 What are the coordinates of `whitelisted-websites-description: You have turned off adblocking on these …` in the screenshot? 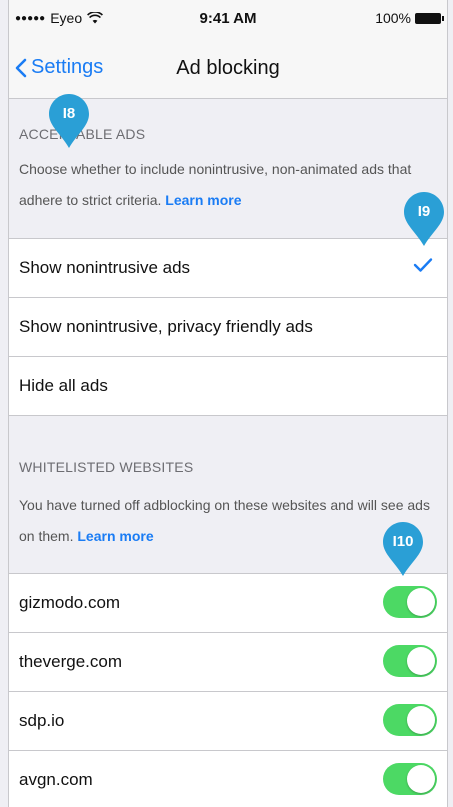 It's located at (228, 521).